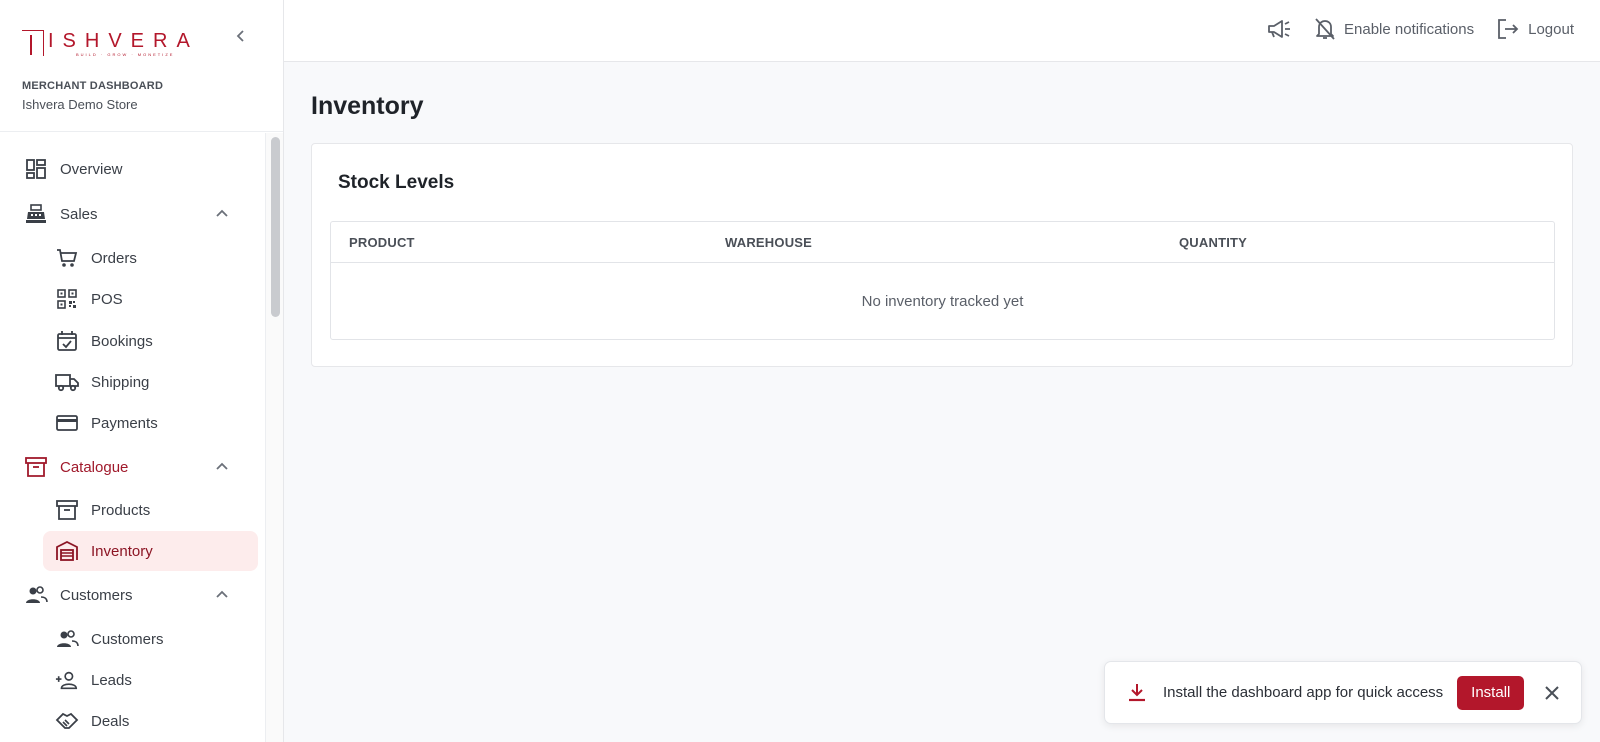 Image resolution: width=1600 pixels, height=742 pixels. What do you see at coordinates (80, 104) in the screenshot?
I see `store-name: Ishvera Demo Store` at bounding box center [80, 104].